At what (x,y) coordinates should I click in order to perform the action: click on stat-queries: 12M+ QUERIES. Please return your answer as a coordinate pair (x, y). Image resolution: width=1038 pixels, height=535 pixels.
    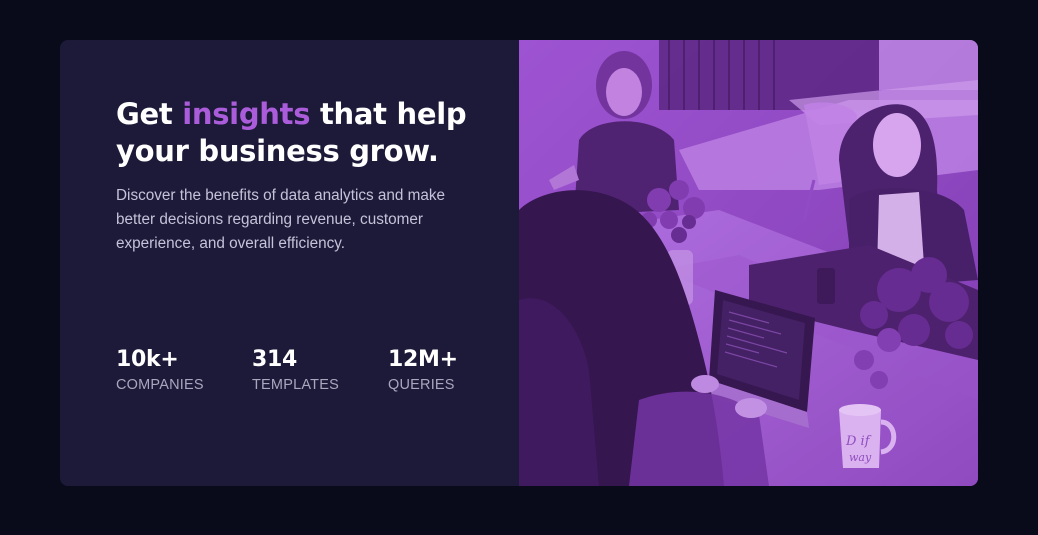
    Looking at the image, I should click on (448, 370).